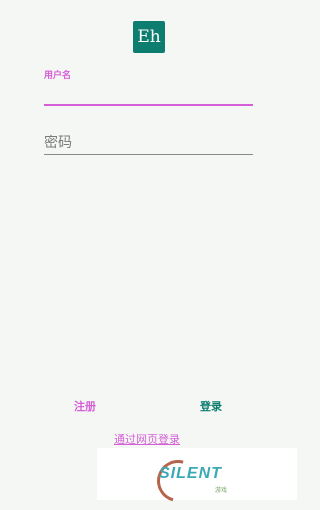 This screenshot has width=320, height=510. What do you see at coordinates (148, 143) in the screenshot?
I see `password-input` at bounding box center [148, 143].